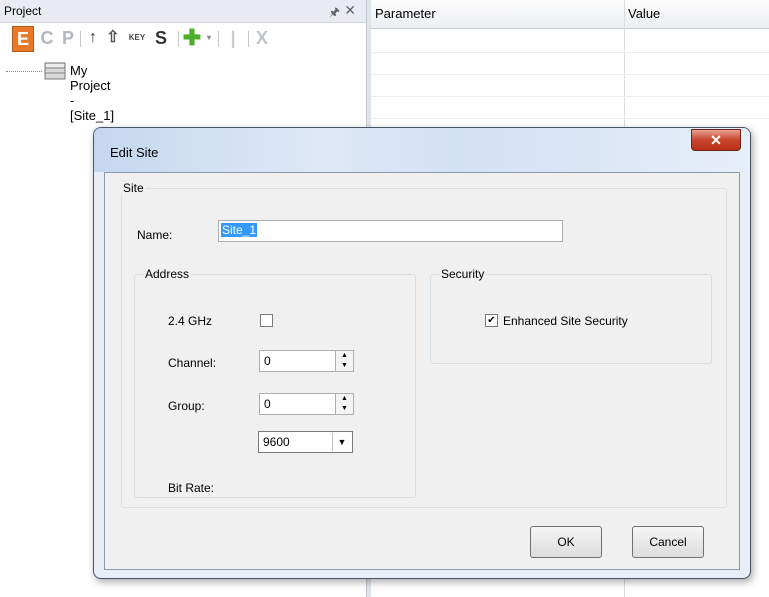 This screenshot has height=597, width=769. I want to click on close-button: ✕, so click(716, 140).